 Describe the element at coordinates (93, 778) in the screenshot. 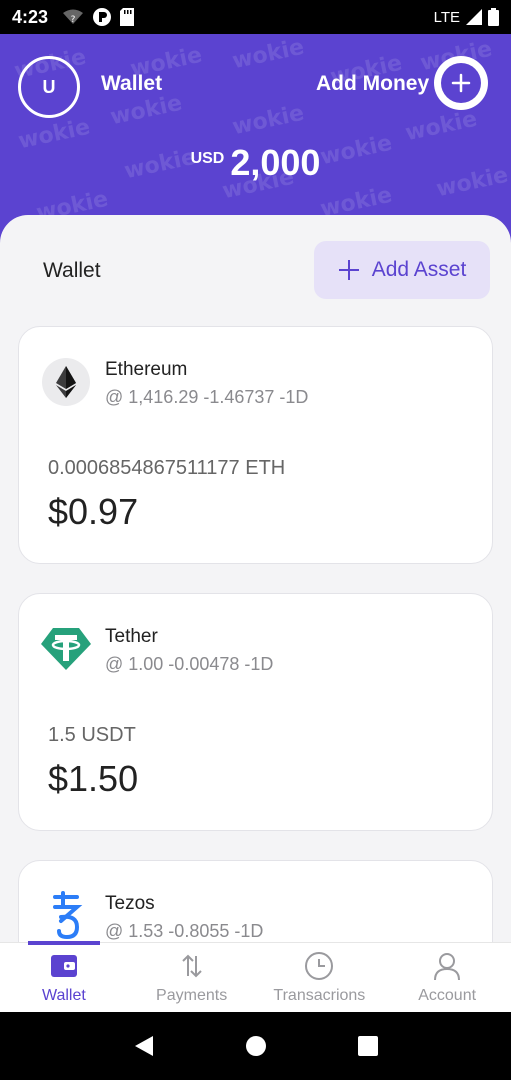

I see `asset-value: $1.50` at that location.